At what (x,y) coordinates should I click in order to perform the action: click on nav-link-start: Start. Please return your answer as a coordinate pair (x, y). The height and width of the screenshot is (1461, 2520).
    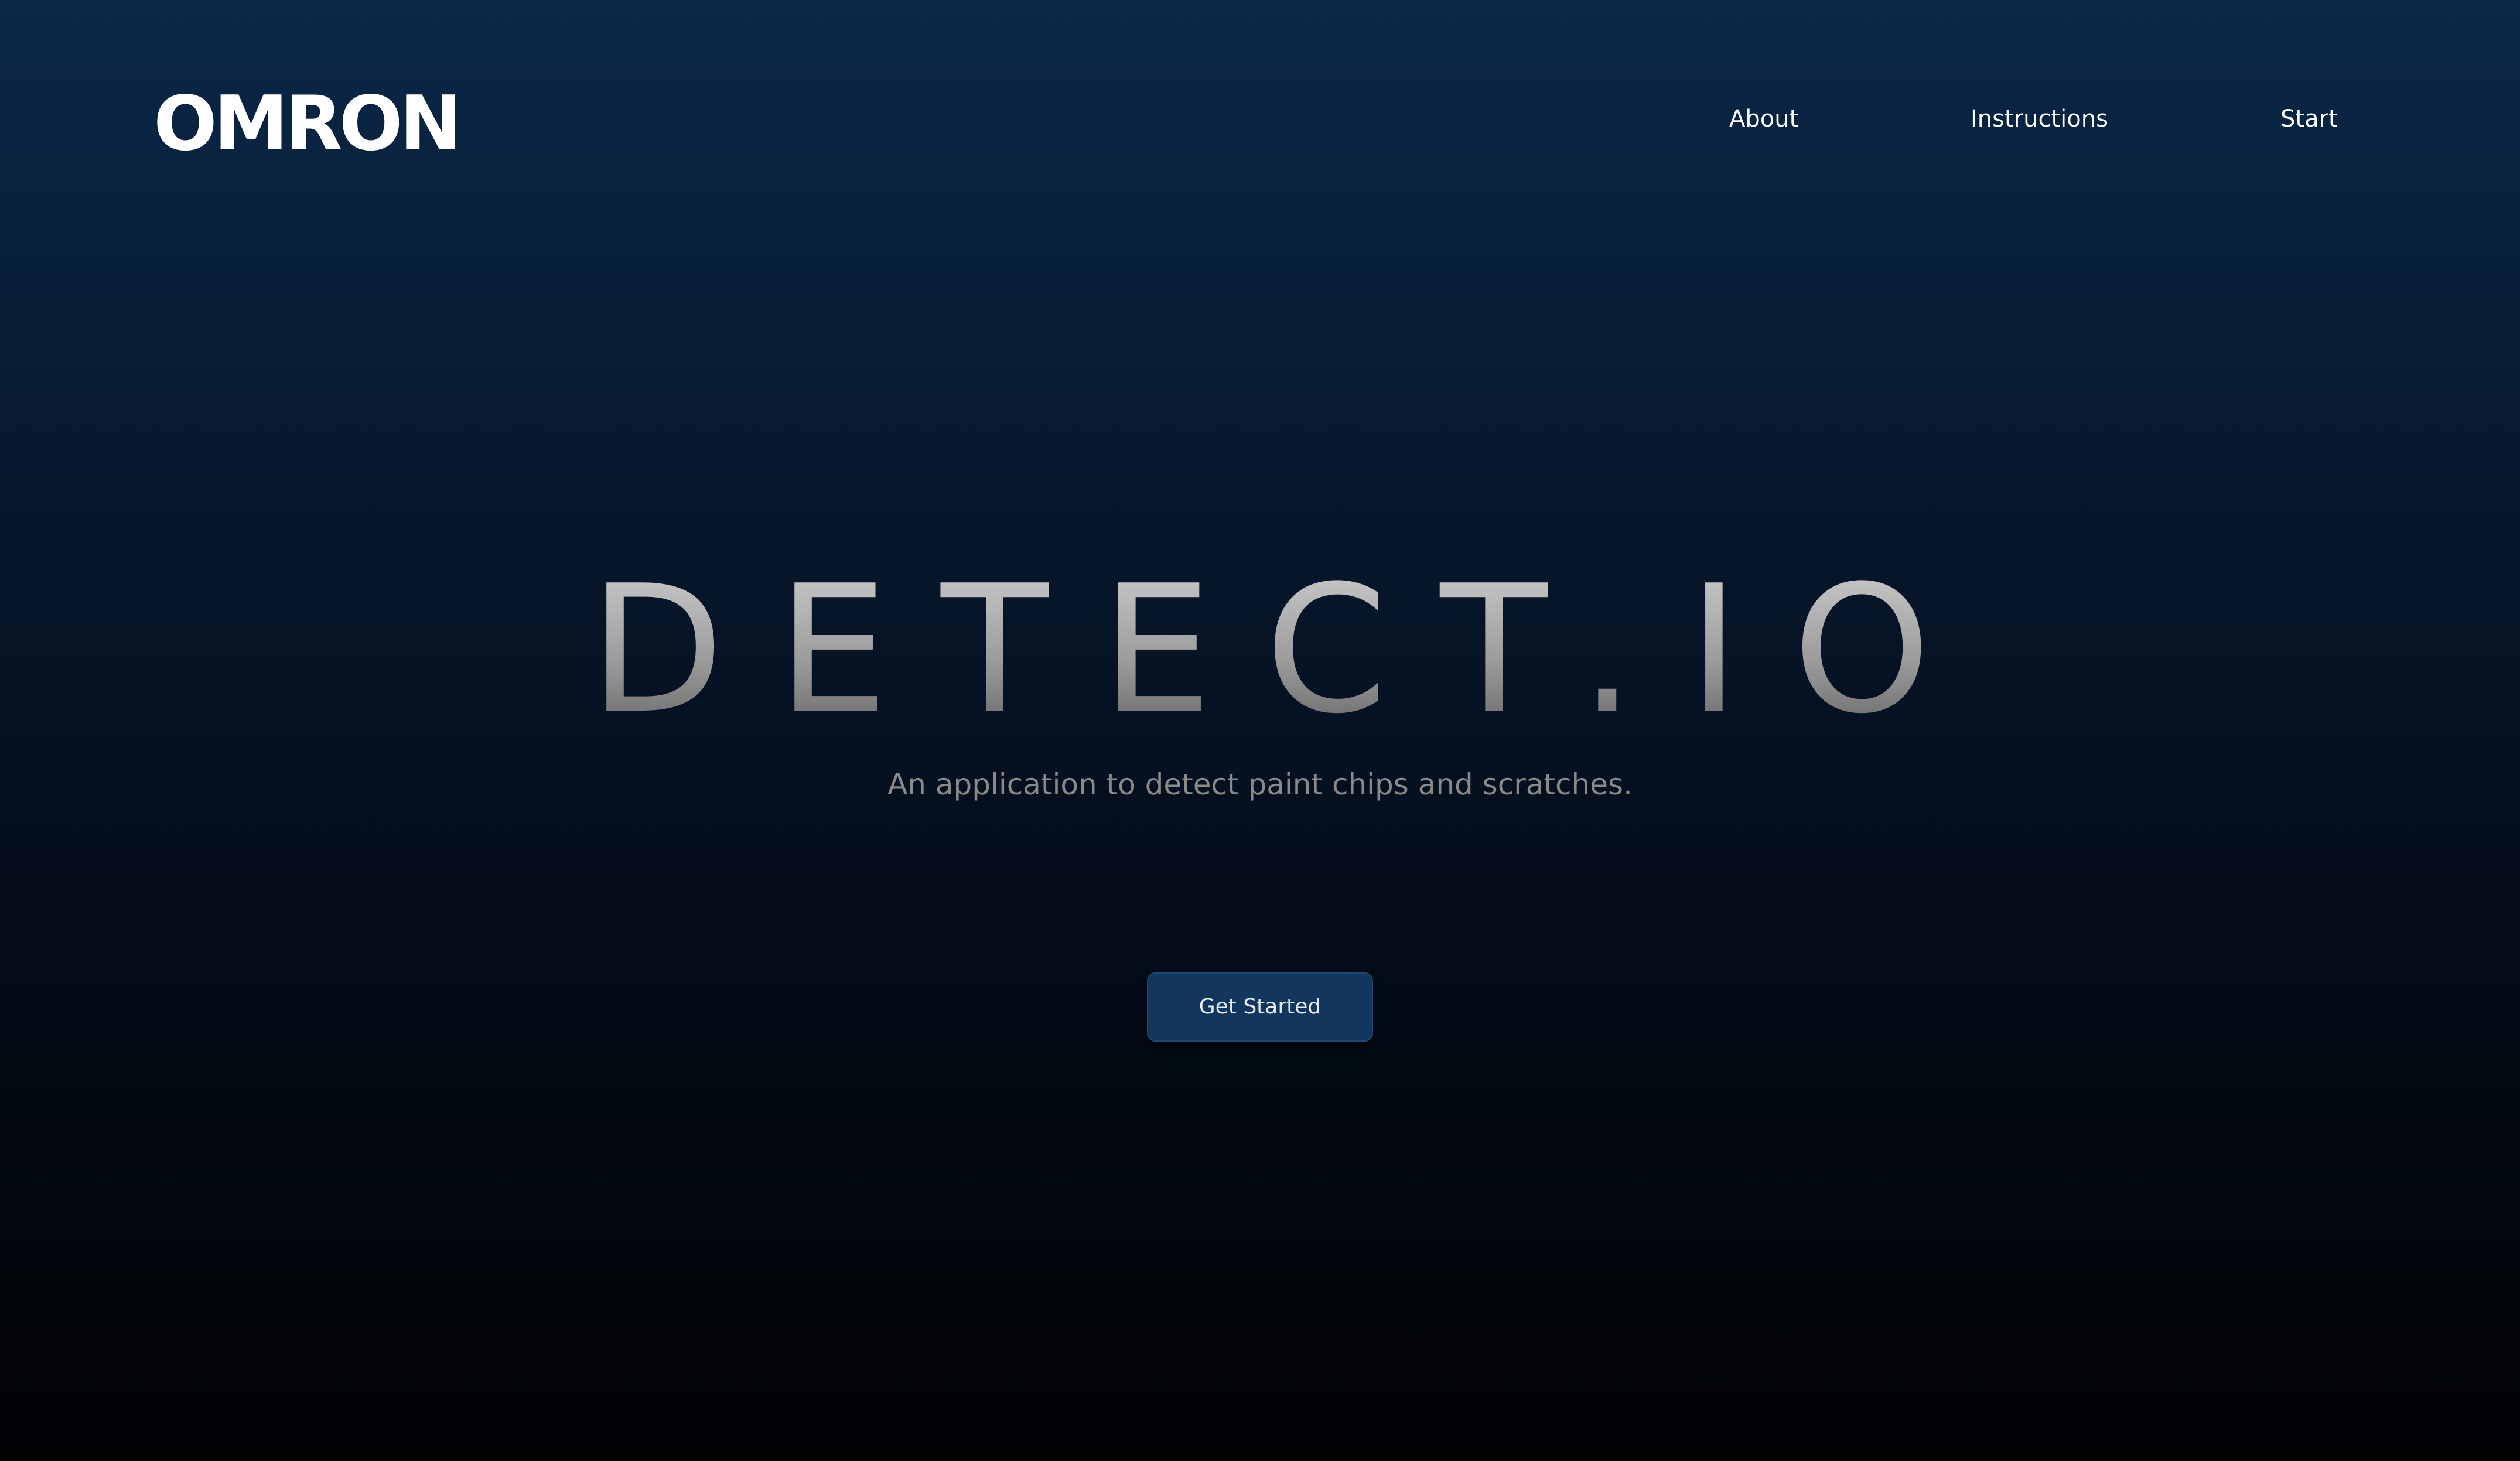
    Looking at the image, I should click on (2309, 119).